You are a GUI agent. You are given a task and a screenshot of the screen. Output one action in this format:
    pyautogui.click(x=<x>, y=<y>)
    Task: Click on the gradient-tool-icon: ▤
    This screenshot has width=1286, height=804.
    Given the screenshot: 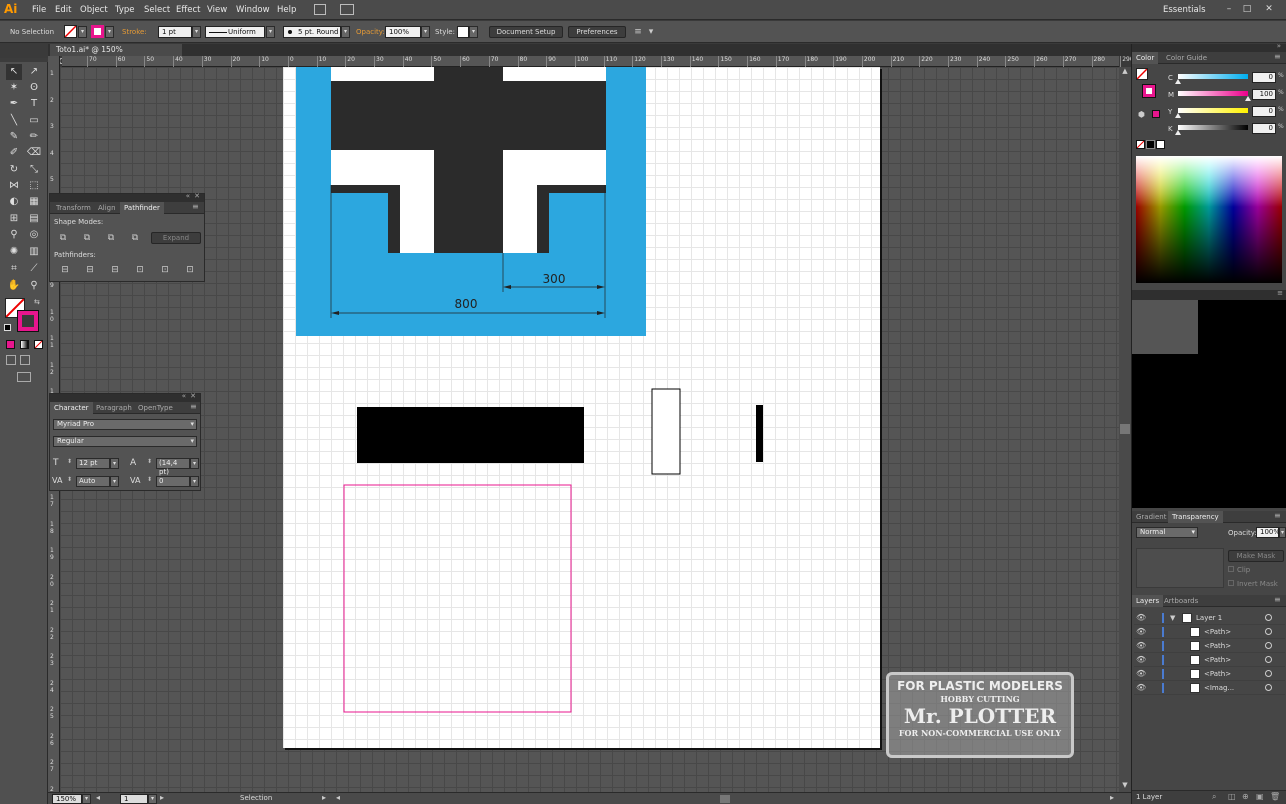 What is the action you would take?
    pyautogui.click(x=34, y=219)
    